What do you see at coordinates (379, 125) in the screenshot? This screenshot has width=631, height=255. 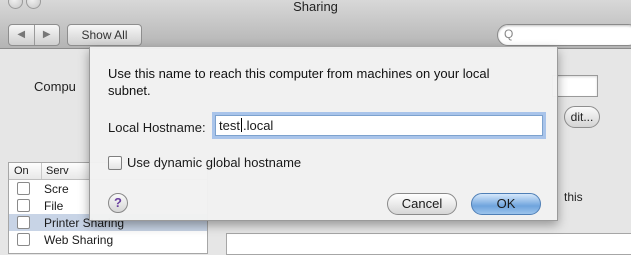 I see `local-hostname-input: test .local` at bounding box center [379, 125].